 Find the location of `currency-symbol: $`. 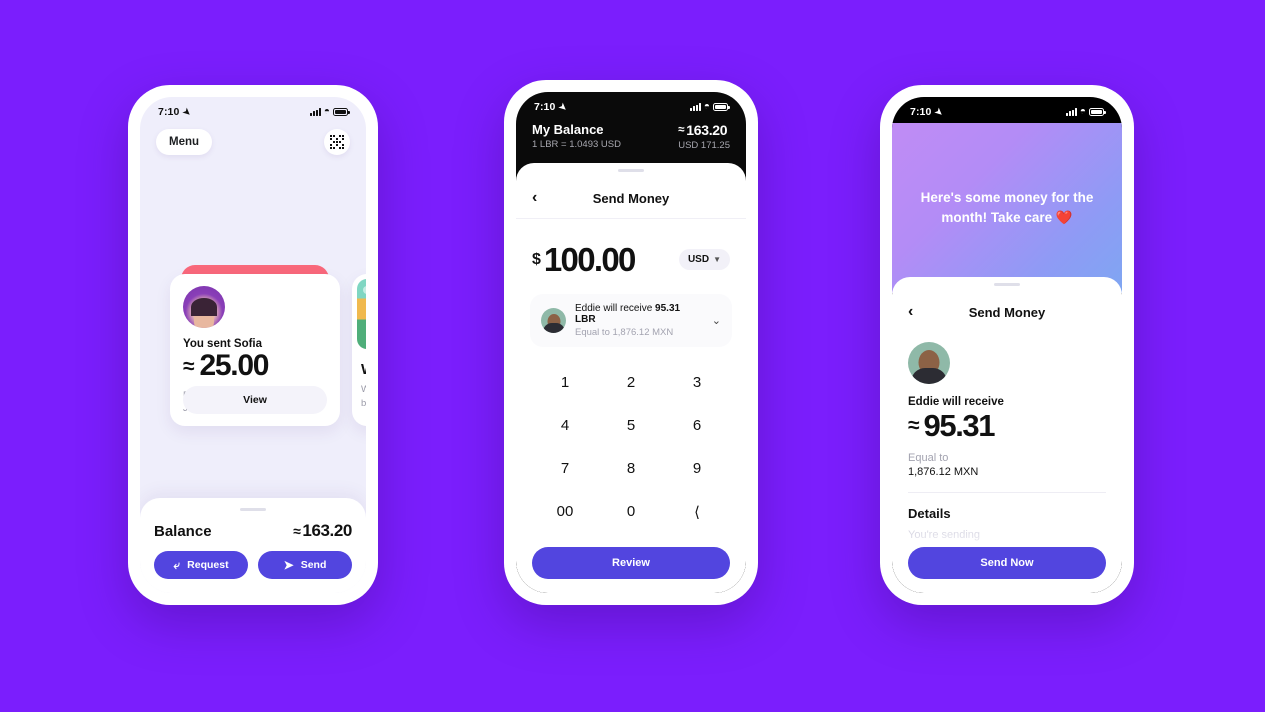

currency-symbol: $ is located at coordinates (536, 259).